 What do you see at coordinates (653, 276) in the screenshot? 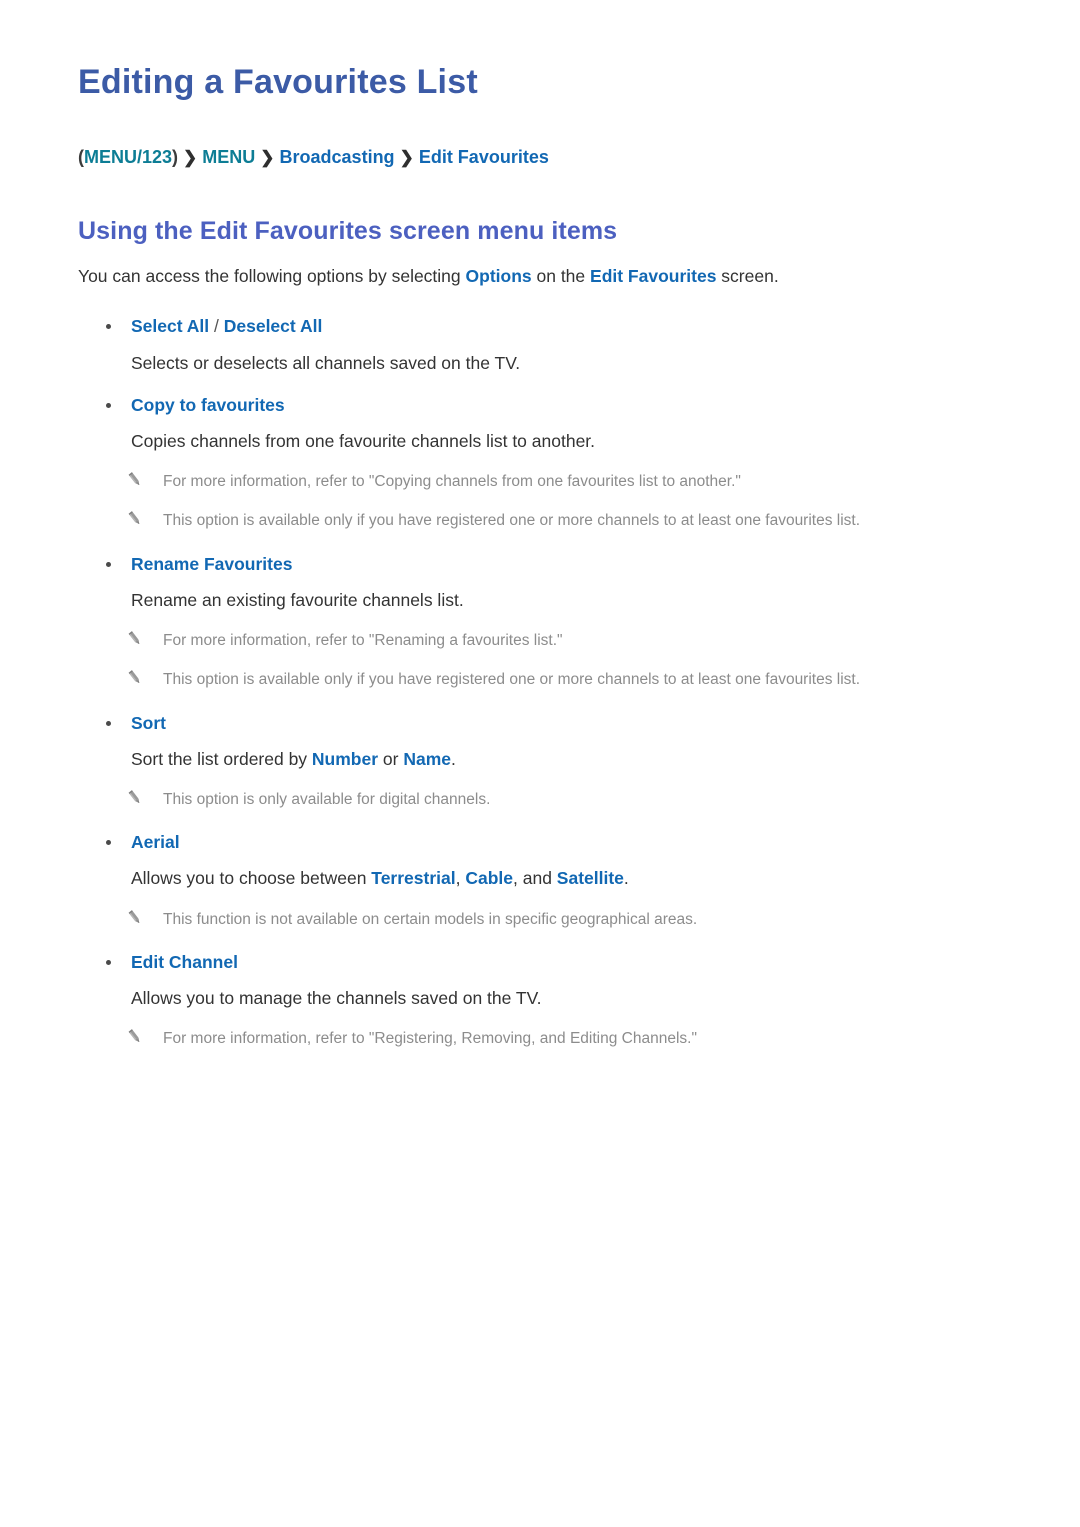
I see `keyword-edit-favourites: Edit Favourites` at bounding box center [653, 276].